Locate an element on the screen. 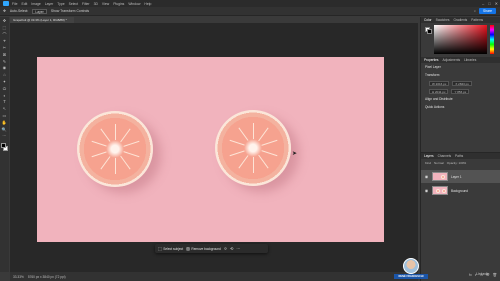 The width and height of the screenshot is (500, 281). grapefruit-half-left is located at coordinates (115, 149).